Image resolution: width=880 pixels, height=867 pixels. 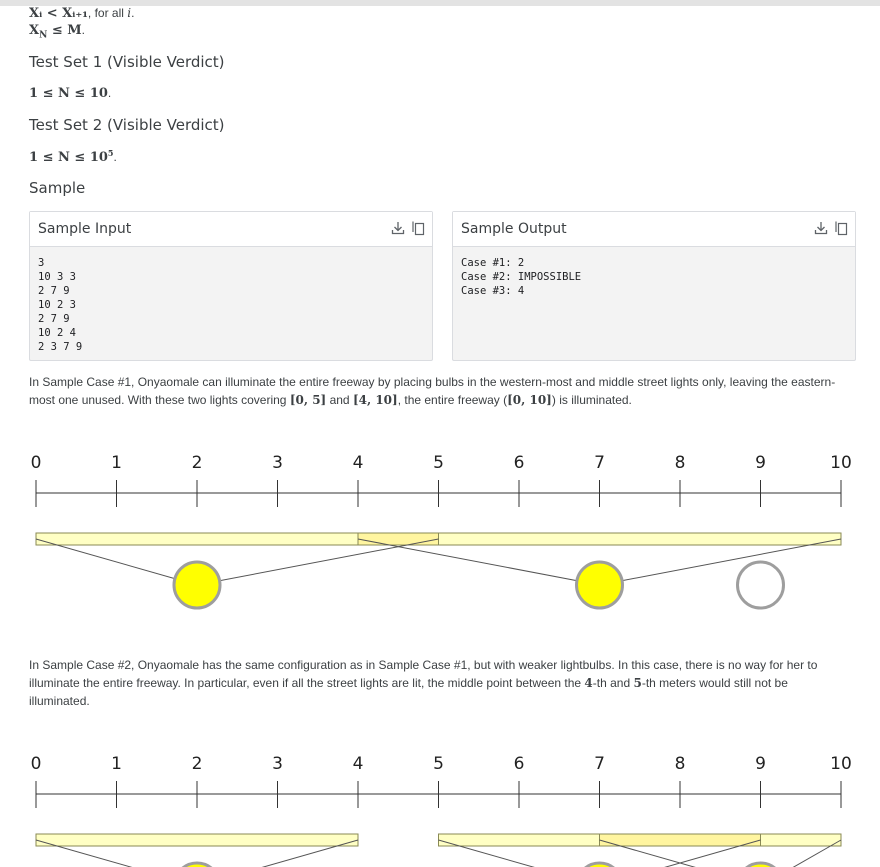 I want to click on freeway-diagram-case-2: 0 1 2 3 4 5 6 7 8 9 10, so click(x=441, y=810).